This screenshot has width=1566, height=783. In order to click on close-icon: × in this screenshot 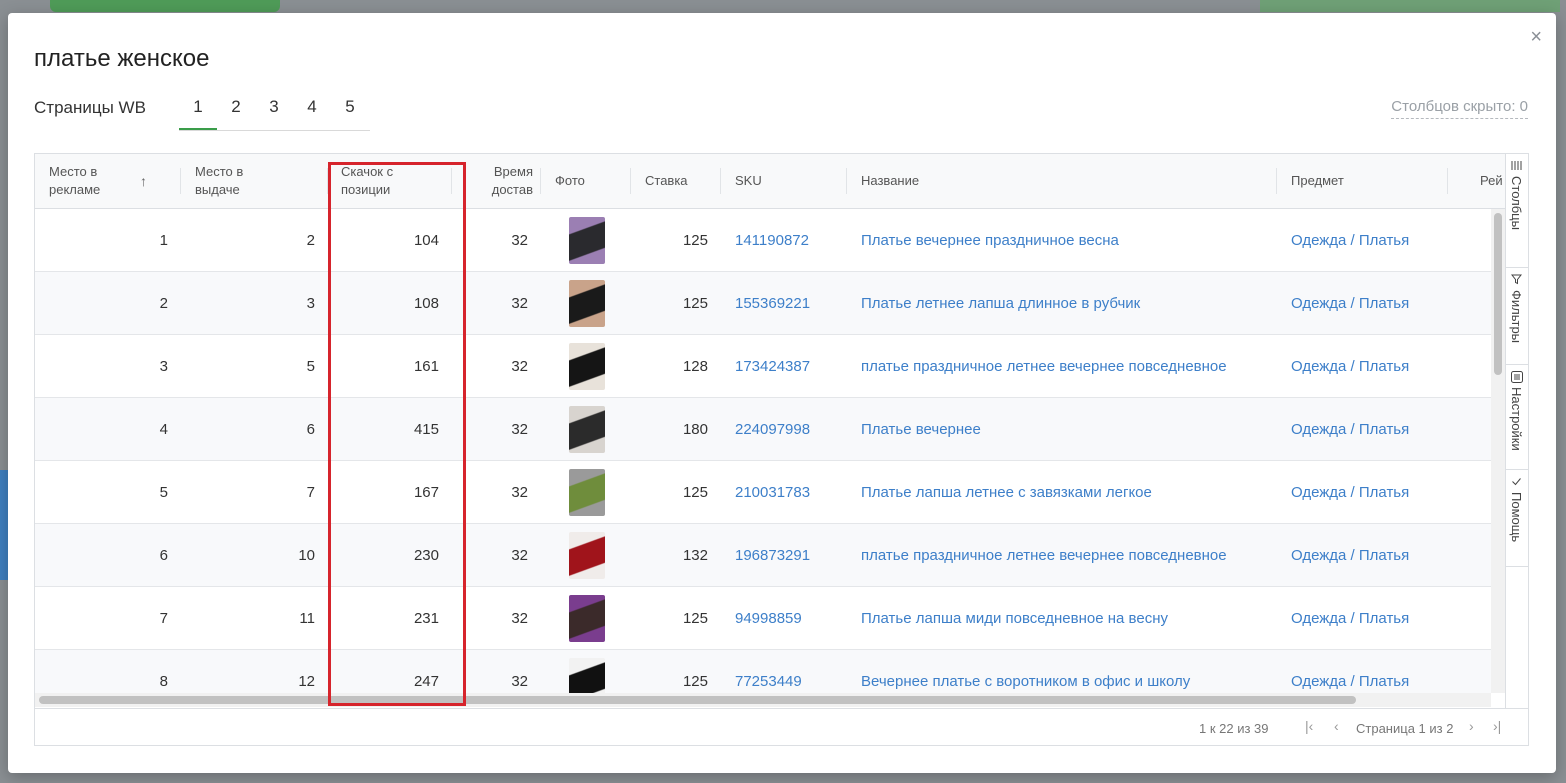, I will do `click(1536, 37)`.